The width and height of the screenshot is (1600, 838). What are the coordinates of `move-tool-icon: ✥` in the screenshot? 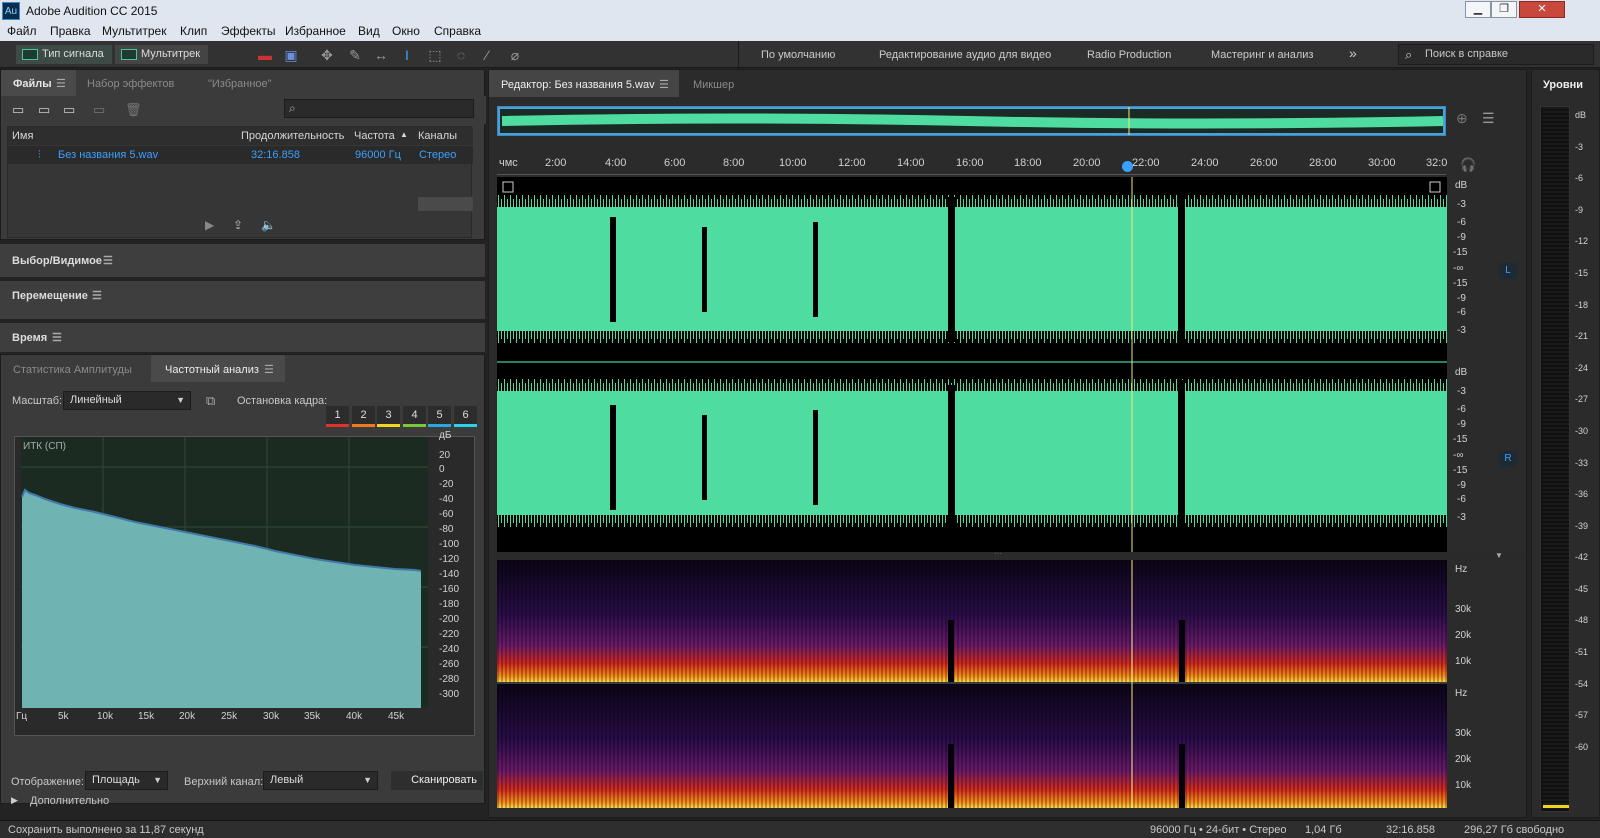 It's located at (327, 55).